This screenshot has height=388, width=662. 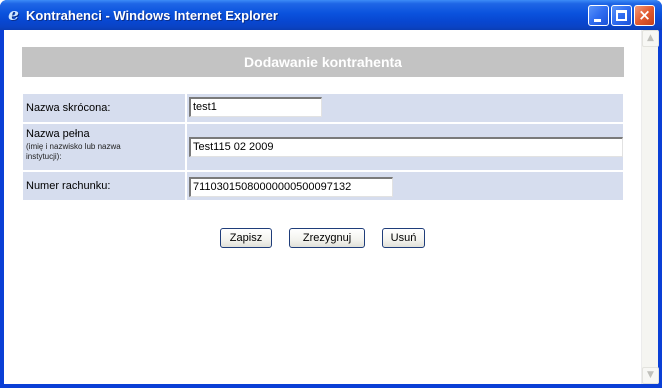 What do you see at coordinates (68, 186) in the screenshot?
I see `account-number-label: Numer rachunku:` at bounding box center [68, 186].